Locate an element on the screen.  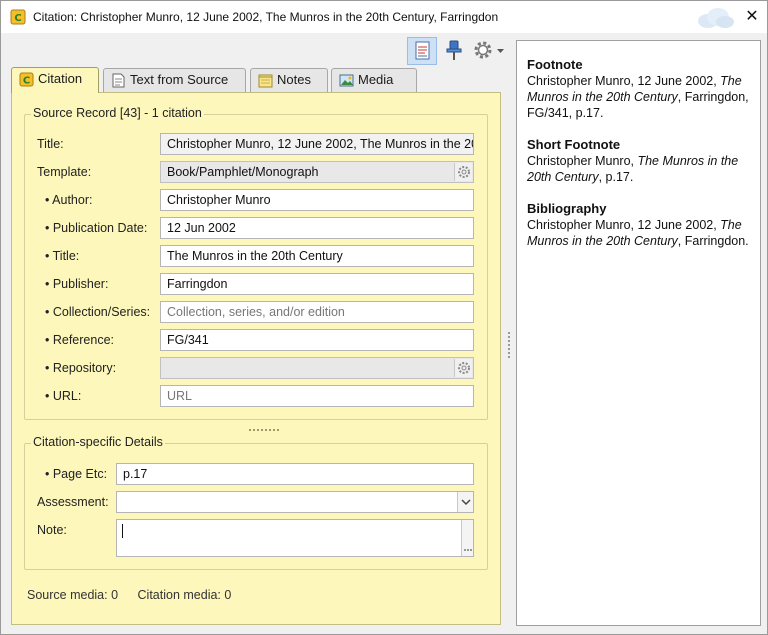
tab-media-label: Media is located at coordinates (376, 79).